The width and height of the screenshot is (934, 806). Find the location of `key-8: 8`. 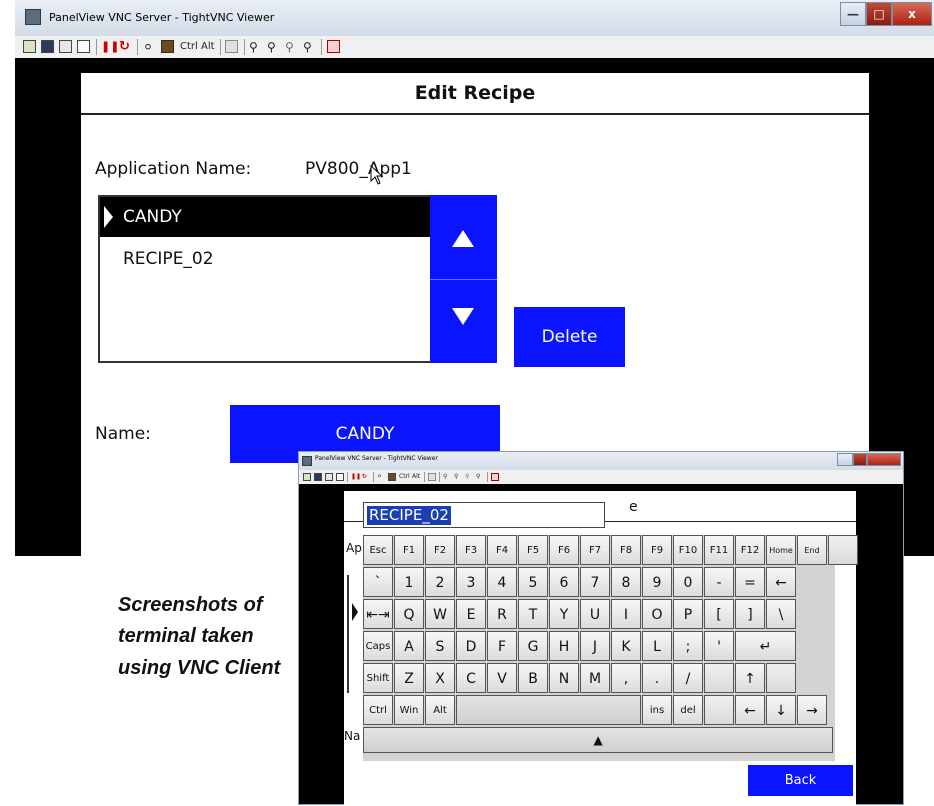

key-8: 8 is located at coordinates (626, 582).